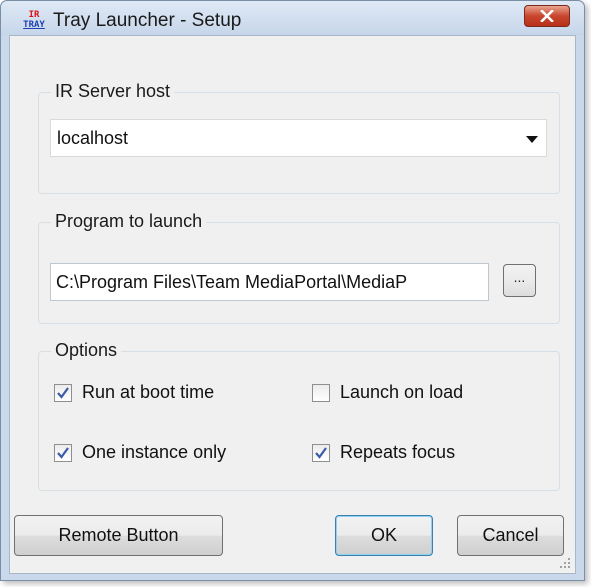 Image resolution: width=591 pixels, height=587 pixels. I want to click on one-instance-only-checkbox: One instance only, so click(164, 454).